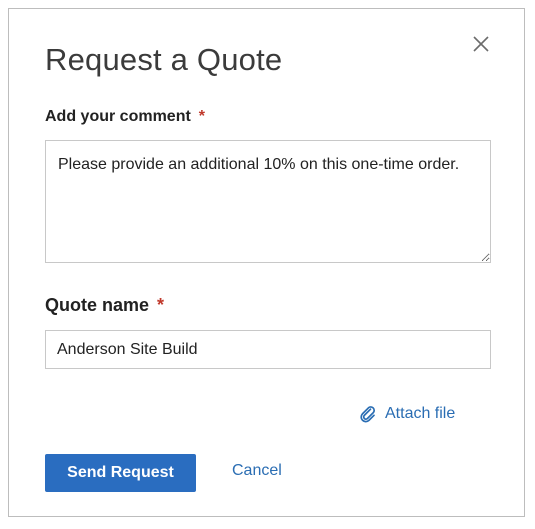 The image size is (535, 529). I want to click on comment-label: Add your comment *, so click(125, 117).